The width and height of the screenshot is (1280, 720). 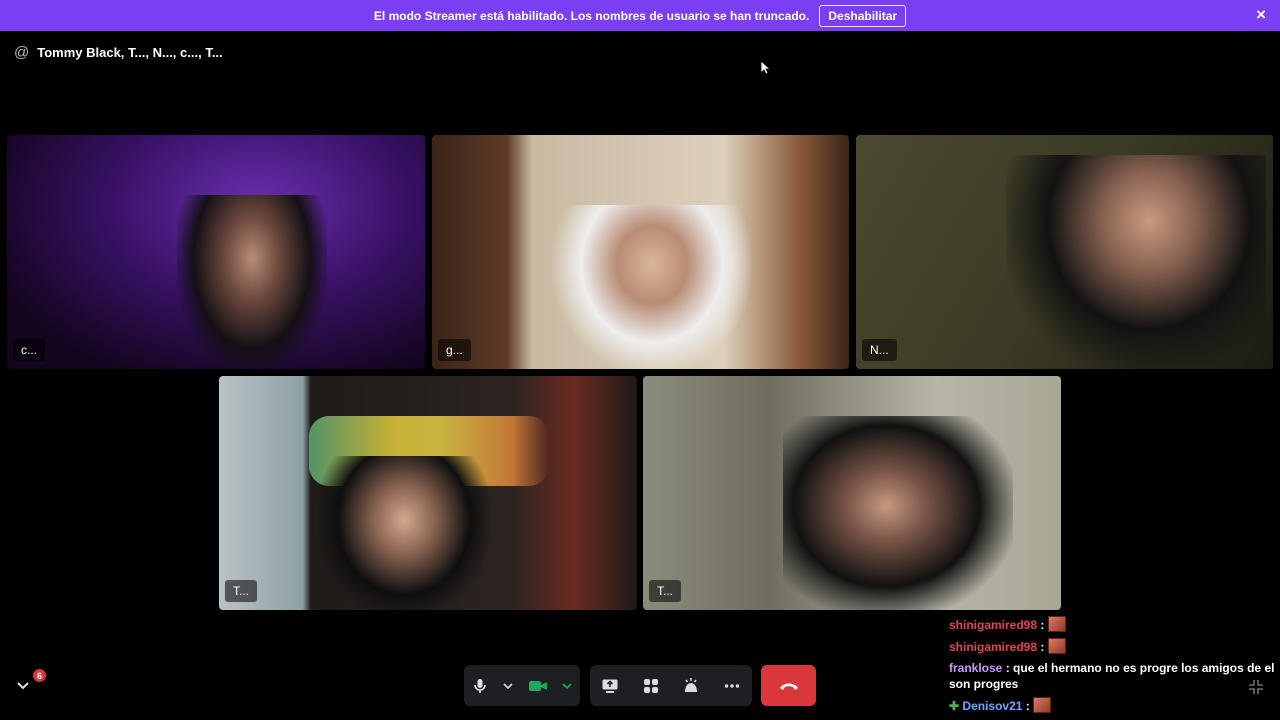 I want to click on expand-participants-button, so click(x=23, y=687).